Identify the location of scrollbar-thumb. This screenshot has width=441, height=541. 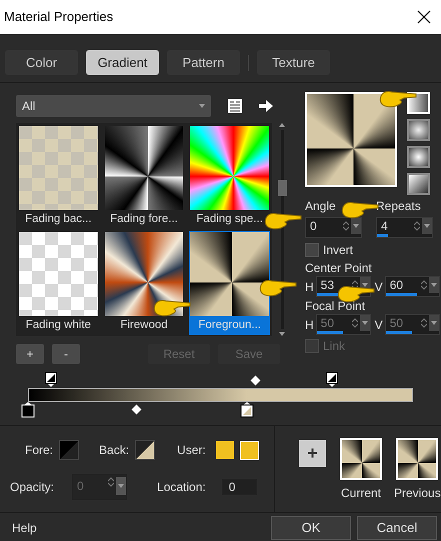
(282, 188).